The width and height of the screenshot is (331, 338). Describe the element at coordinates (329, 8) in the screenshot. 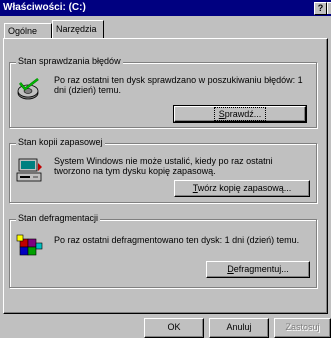

I see `close-button` at that location.